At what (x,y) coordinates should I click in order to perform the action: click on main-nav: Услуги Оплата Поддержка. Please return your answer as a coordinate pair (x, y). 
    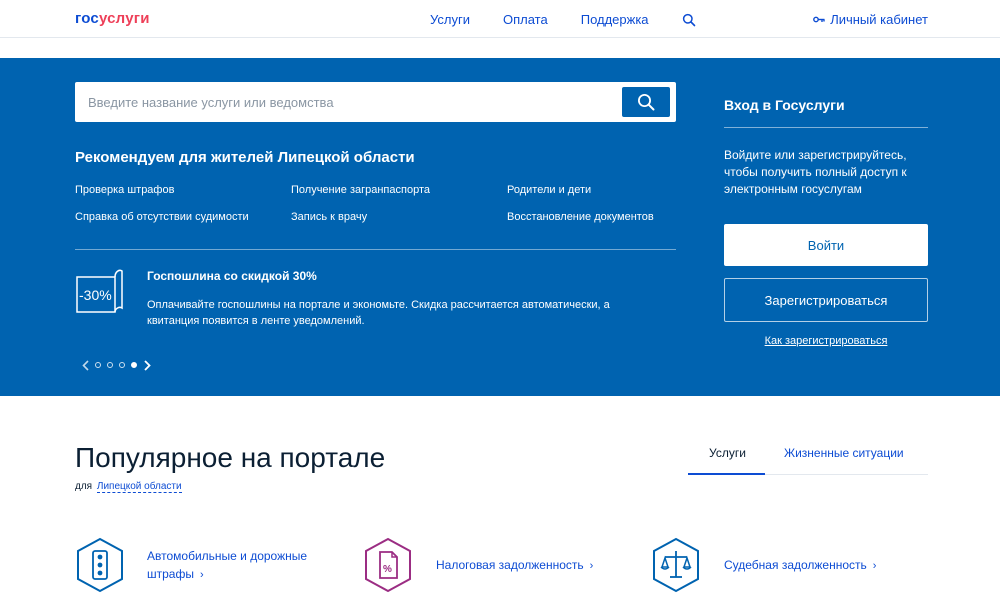
    Looking at the image, I should click on (563, 19).